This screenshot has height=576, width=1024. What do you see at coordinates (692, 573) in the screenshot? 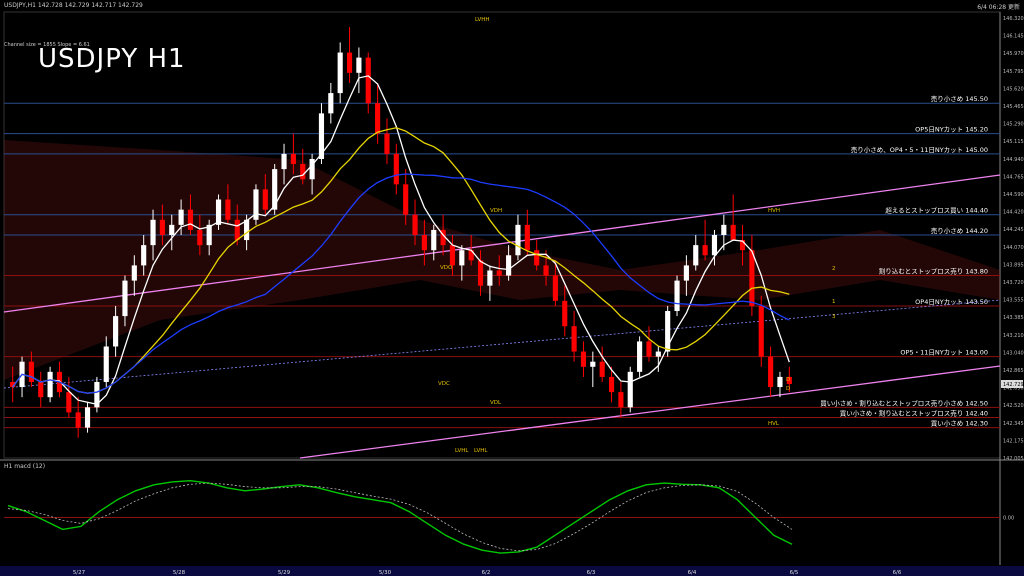
I see `x-tick-label: 6/4` at bounding box center [692, 573].